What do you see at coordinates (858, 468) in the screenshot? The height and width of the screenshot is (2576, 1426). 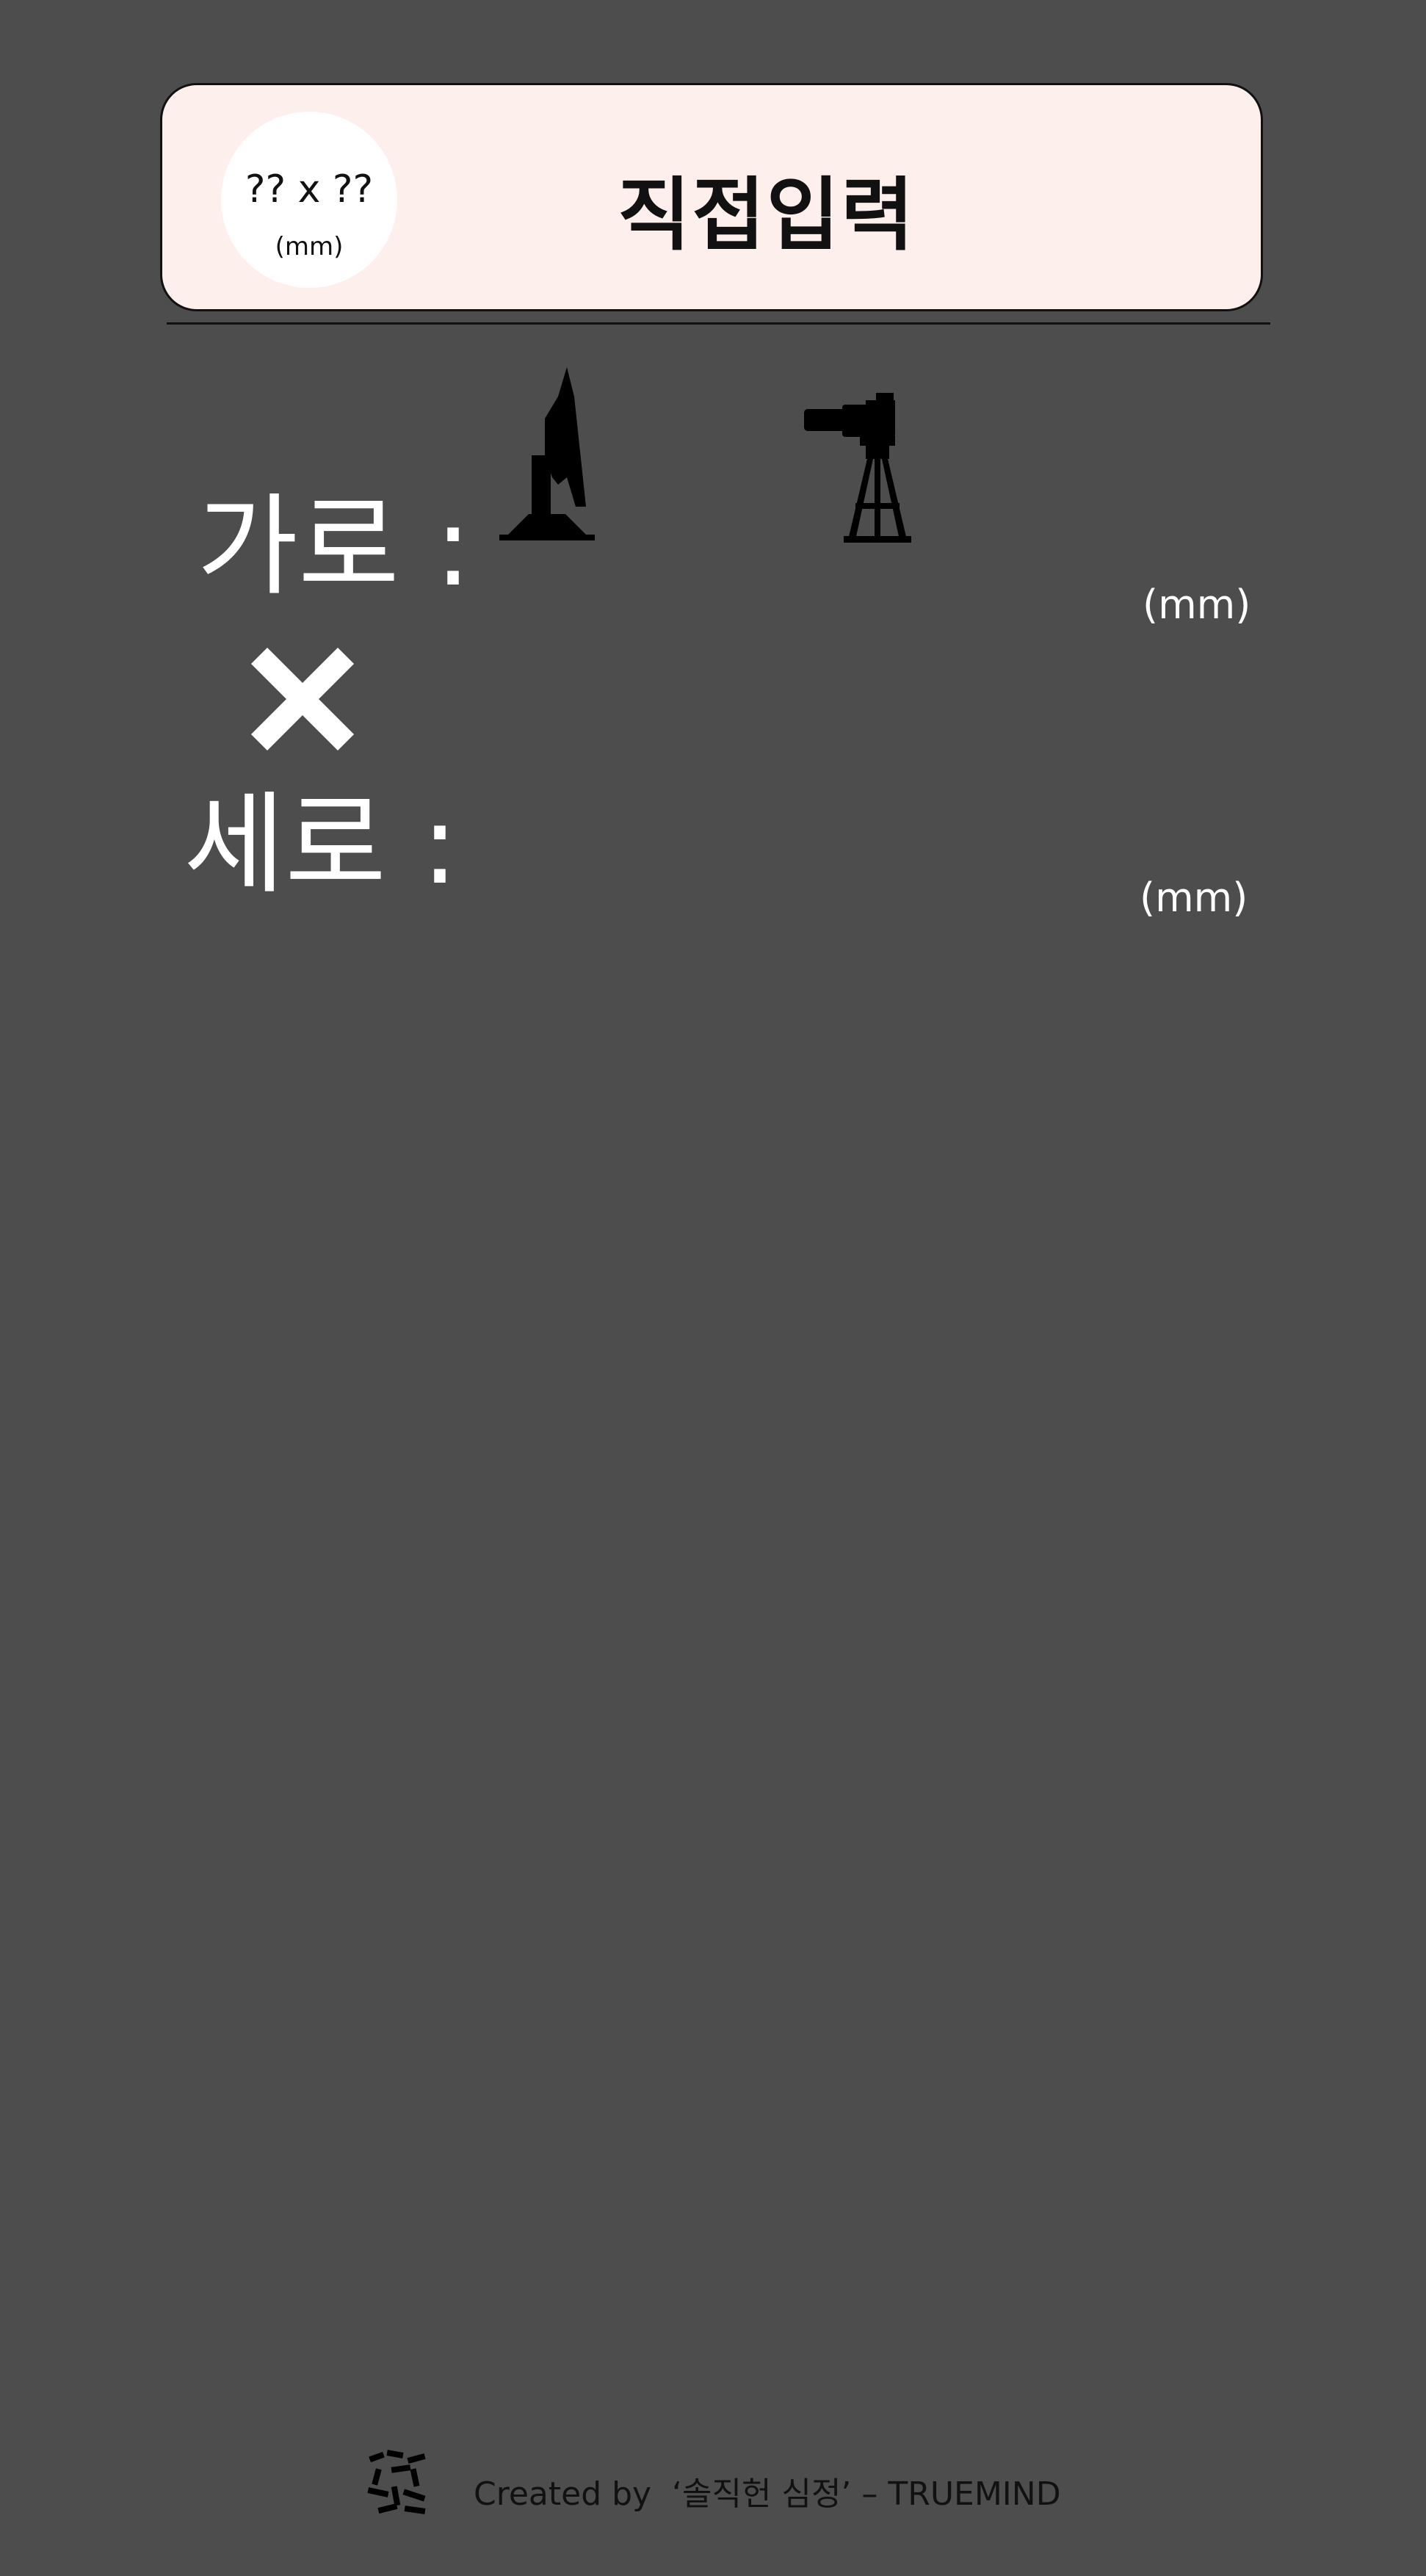 I see `camera-tripod-icon` at bounding box center [858, 468].